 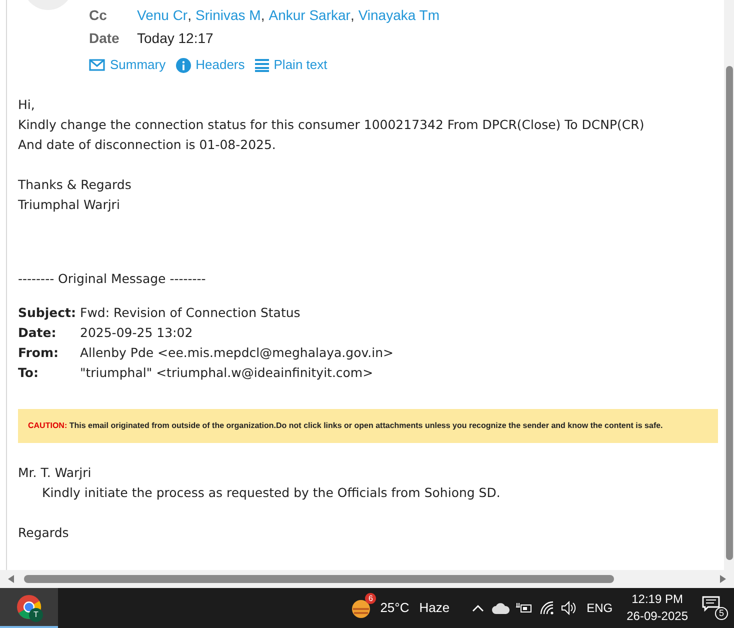 What do you see at coordinates (399, 15) in the screenshot?
I see `recipient-link: Vinayaka Tm` at bounding box center [399, 15].